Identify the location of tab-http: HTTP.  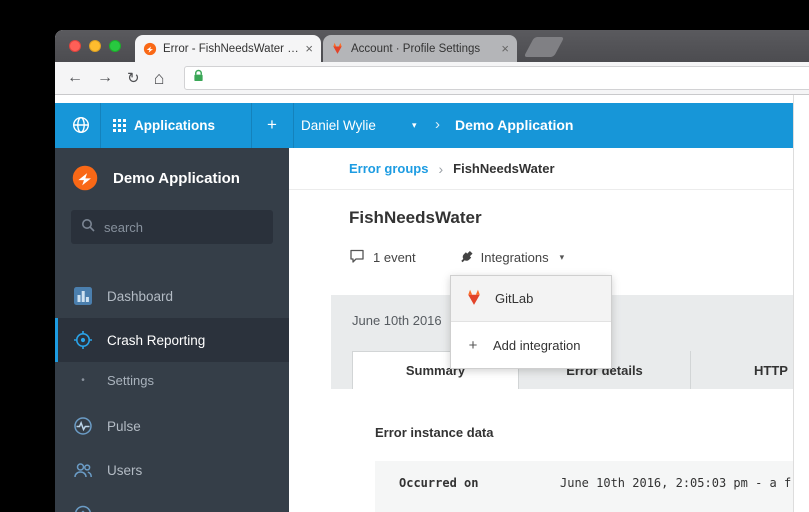
(750, 370).